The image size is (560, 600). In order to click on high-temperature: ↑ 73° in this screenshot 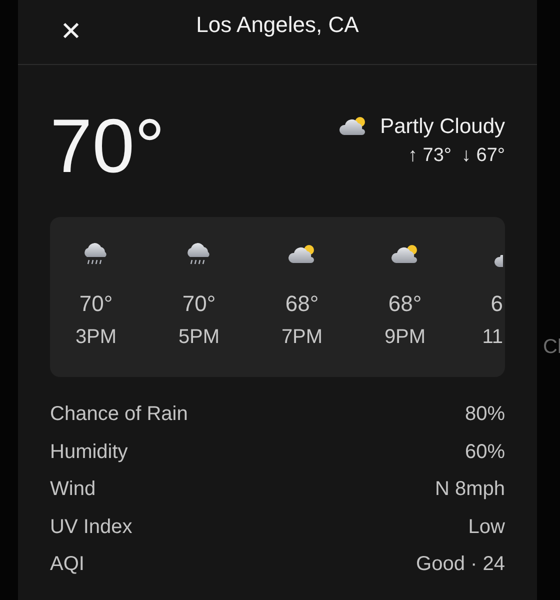, I will do `click(430, 156)`.